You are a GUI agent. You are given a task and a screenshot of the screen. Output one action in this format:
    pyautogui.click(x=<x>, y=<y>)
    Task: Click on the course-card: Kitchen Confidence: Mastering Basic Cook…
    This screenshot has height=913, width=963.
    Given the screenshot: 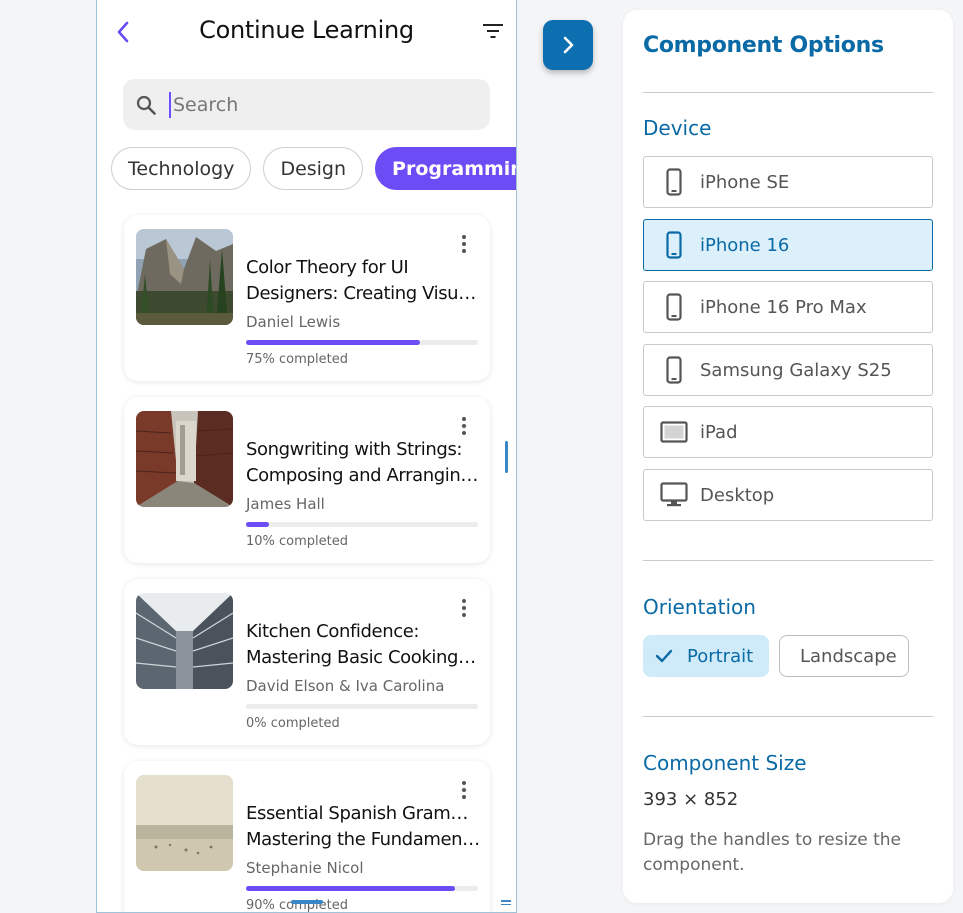 What is the action you would take?
    pyautogui.click(x=307, y=662)
    